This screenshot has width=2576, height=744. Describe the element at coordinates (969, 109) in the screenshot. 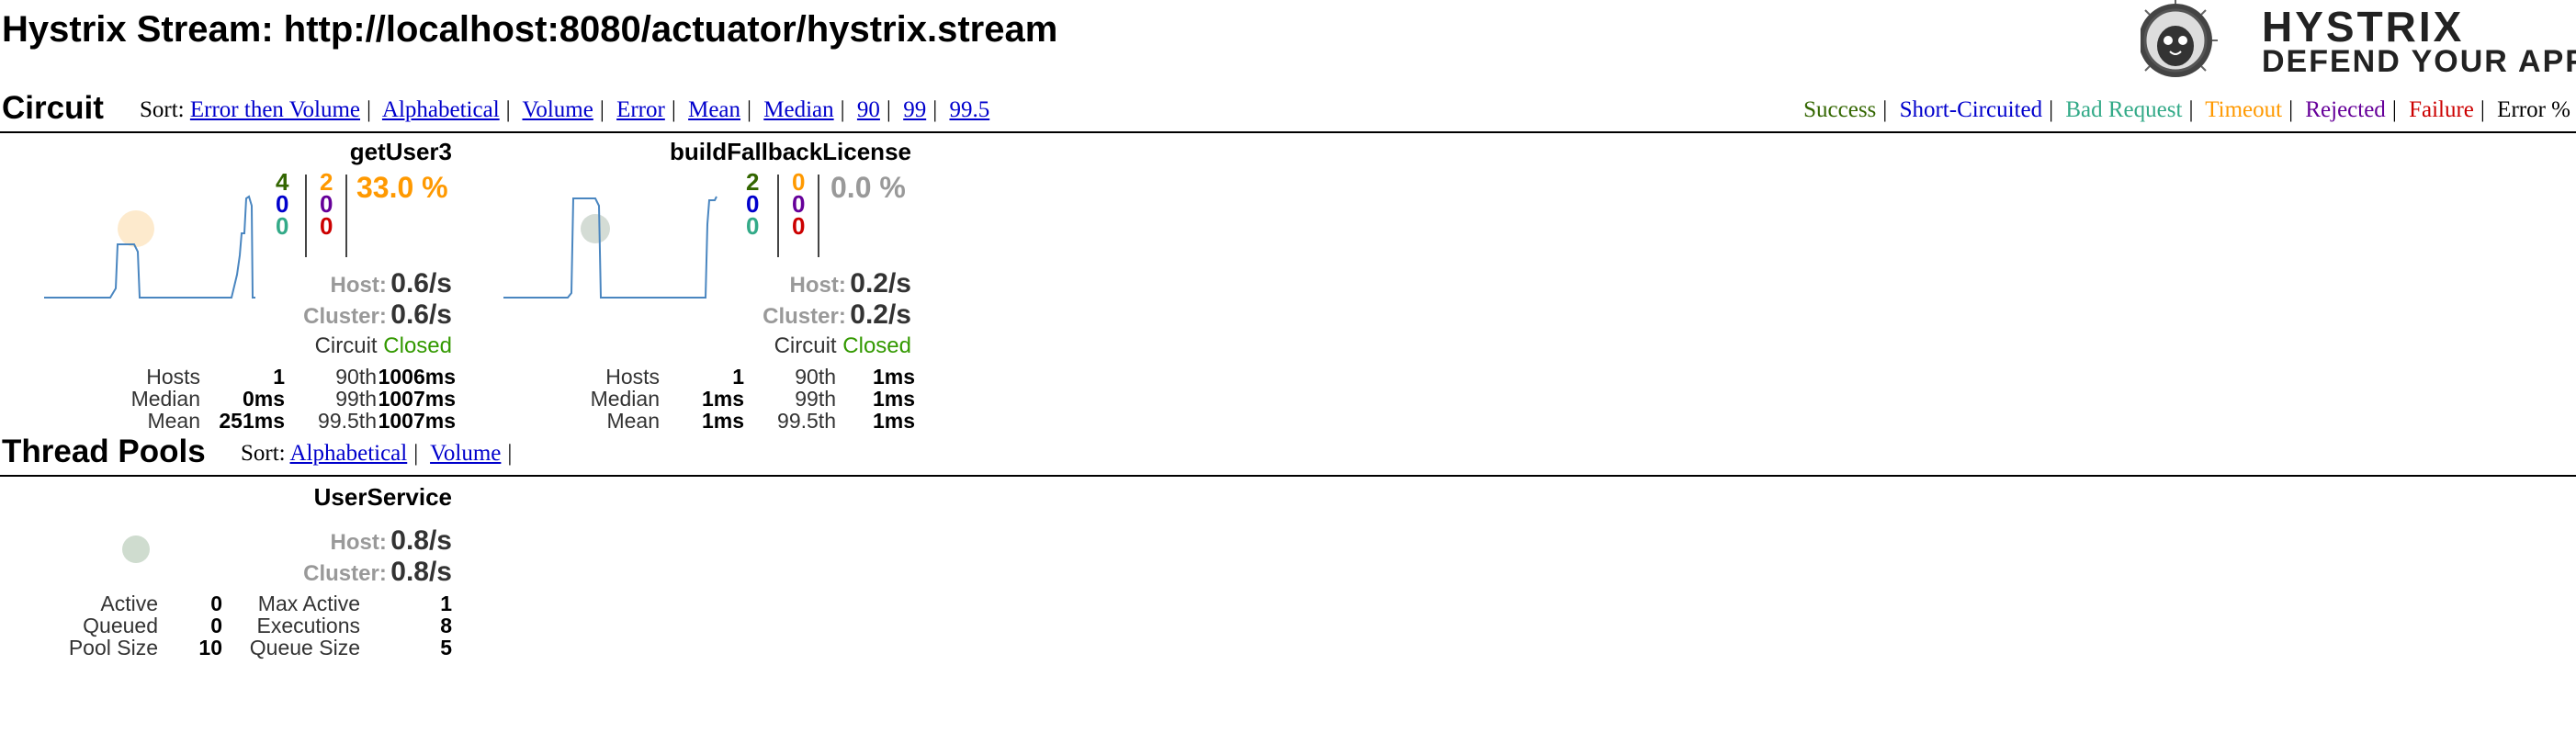

I see `sort-99-5-link: 99.5` at that location.